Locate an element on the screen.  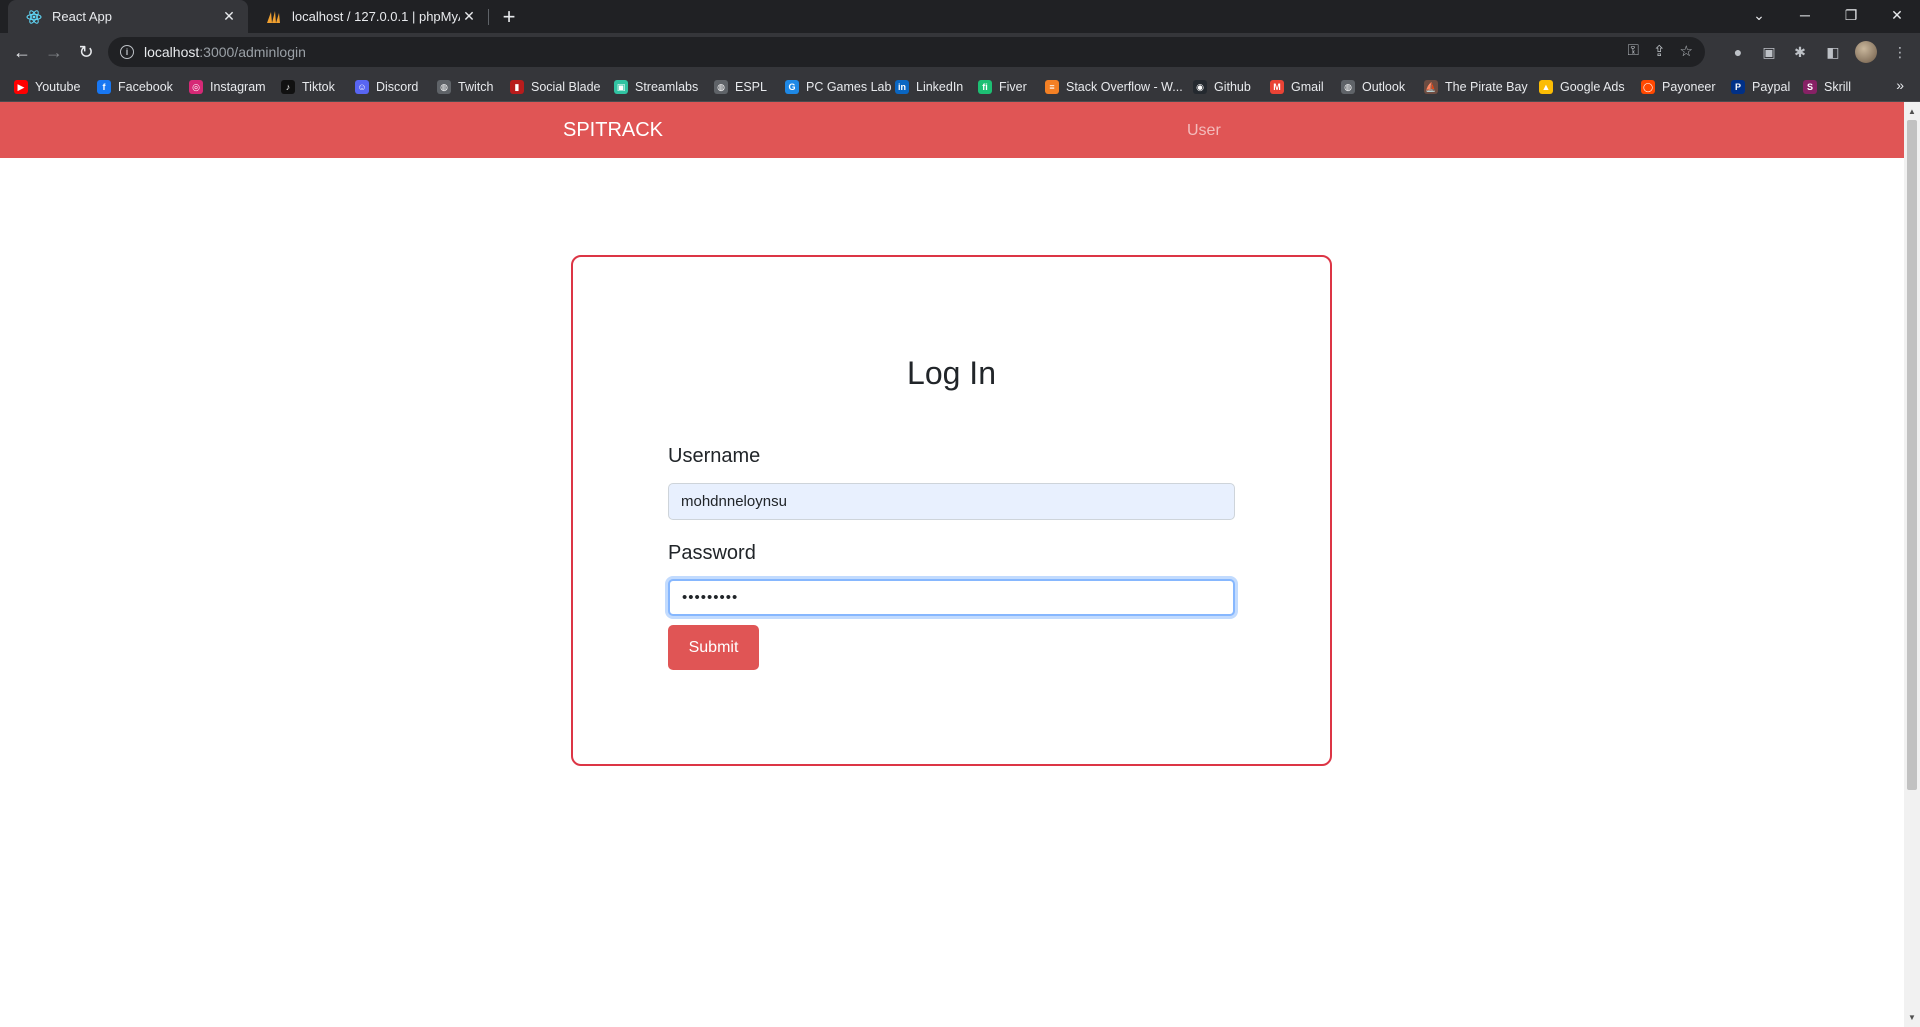
bookmark-label: Tiktok is located at coordinates (318, 87).